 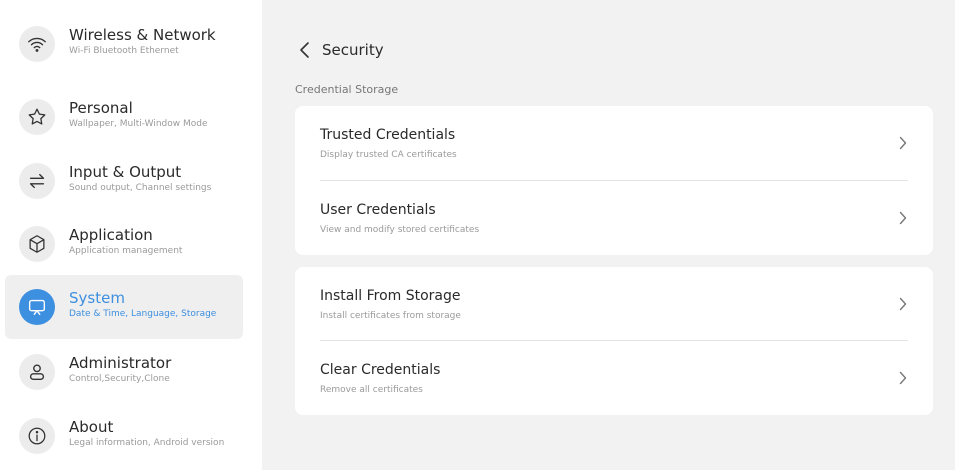 What do you see at coordinates (304, 50) in the screenshot?
I see `chevron-left-icon` at bounding box center [304, 50].